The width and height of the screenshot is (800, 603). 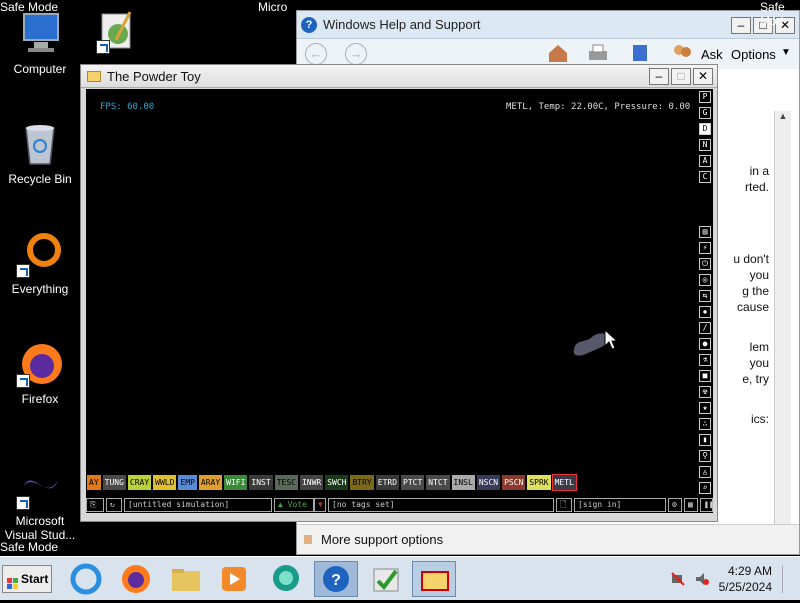 I want to click on vote-down-button: ▼, so click(x=320, y=505).